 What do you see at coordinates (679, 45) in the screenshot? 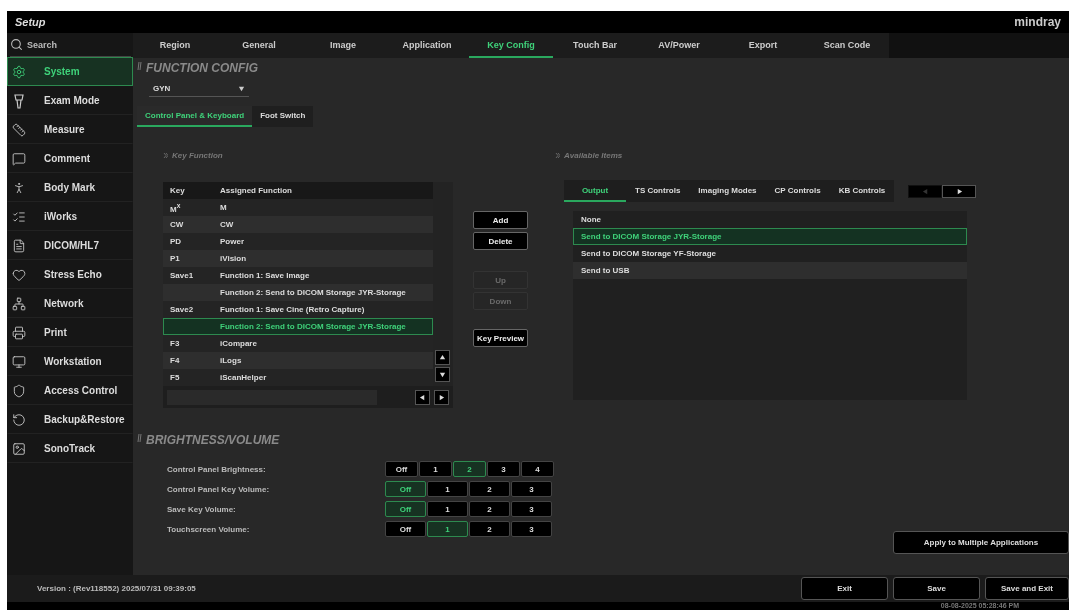
I see `tab: AV/Power` at bounding box center [679, 45].